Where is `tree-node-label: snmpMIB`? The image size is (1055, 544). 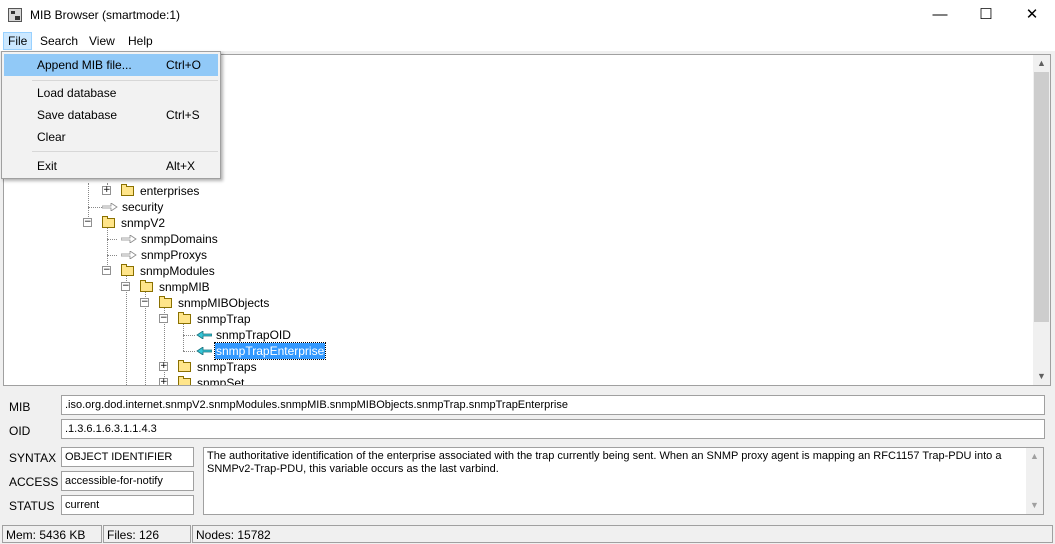 tree-node-label: snmpMIB is located at coordinates (184, 287).